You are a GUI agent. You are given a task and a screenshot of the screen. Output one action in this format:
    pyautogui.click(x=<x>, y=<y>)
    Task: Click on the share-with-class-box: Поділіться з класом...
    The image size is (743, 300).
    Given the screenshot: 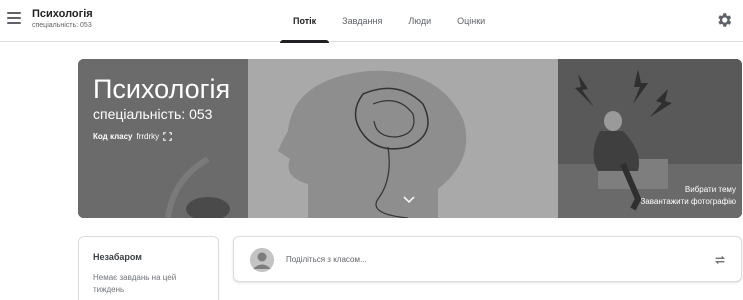 What is the action you would take?
    pyautogui.click(x=487, y=259)
    